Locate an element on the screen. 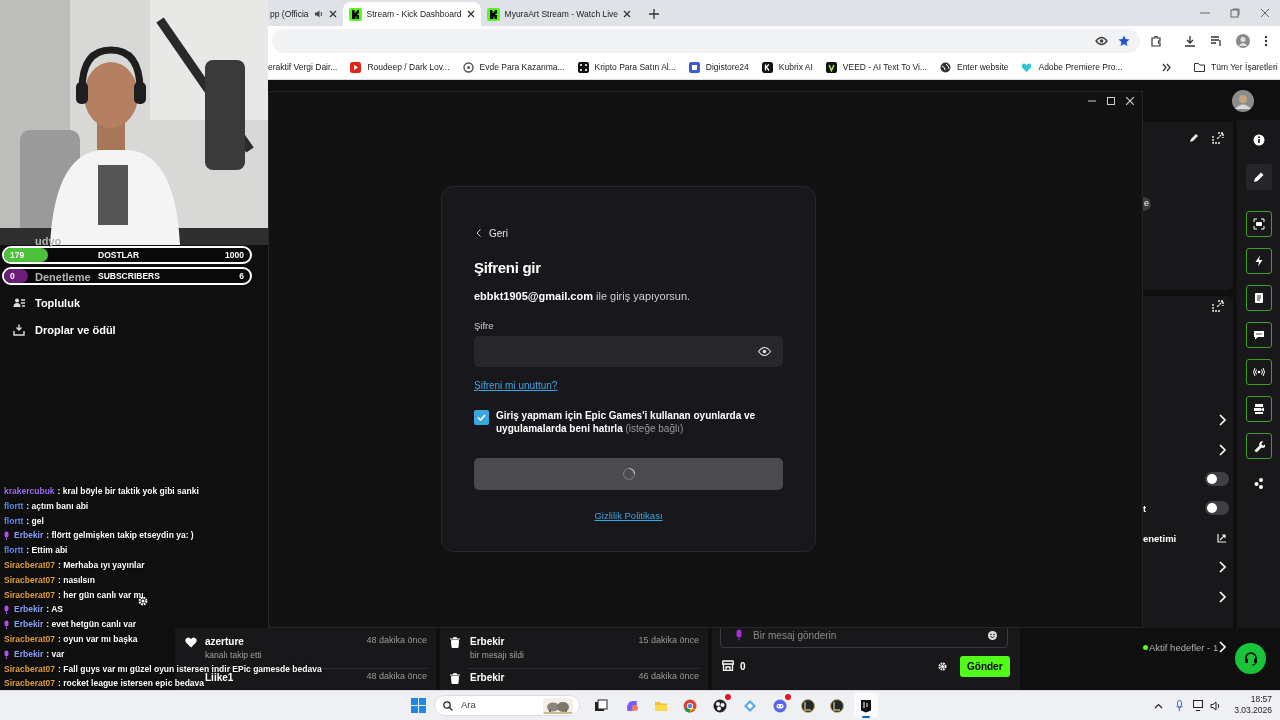  microphone-icon is located at coordinates (1179, 705).